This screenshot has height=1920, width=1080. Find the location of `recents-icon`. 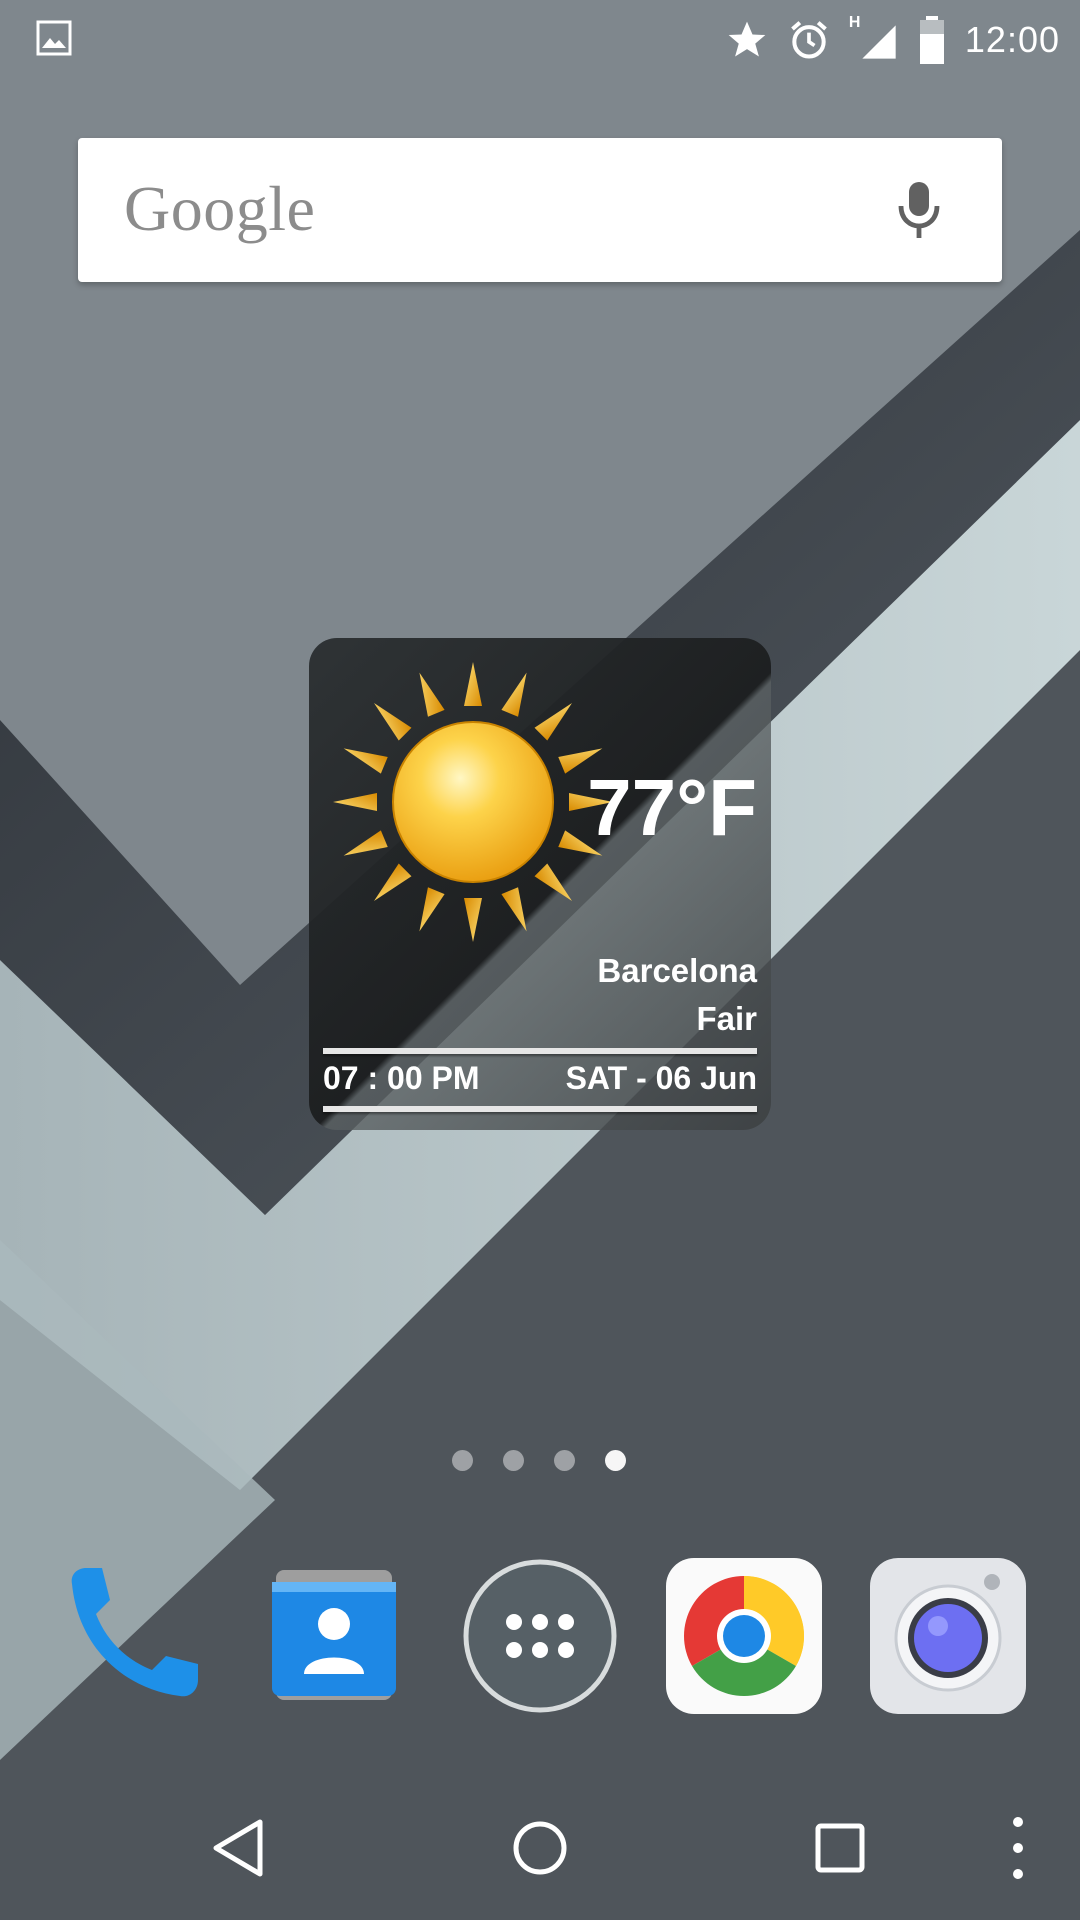

recents-icon is located at coordinates (840, 1848).